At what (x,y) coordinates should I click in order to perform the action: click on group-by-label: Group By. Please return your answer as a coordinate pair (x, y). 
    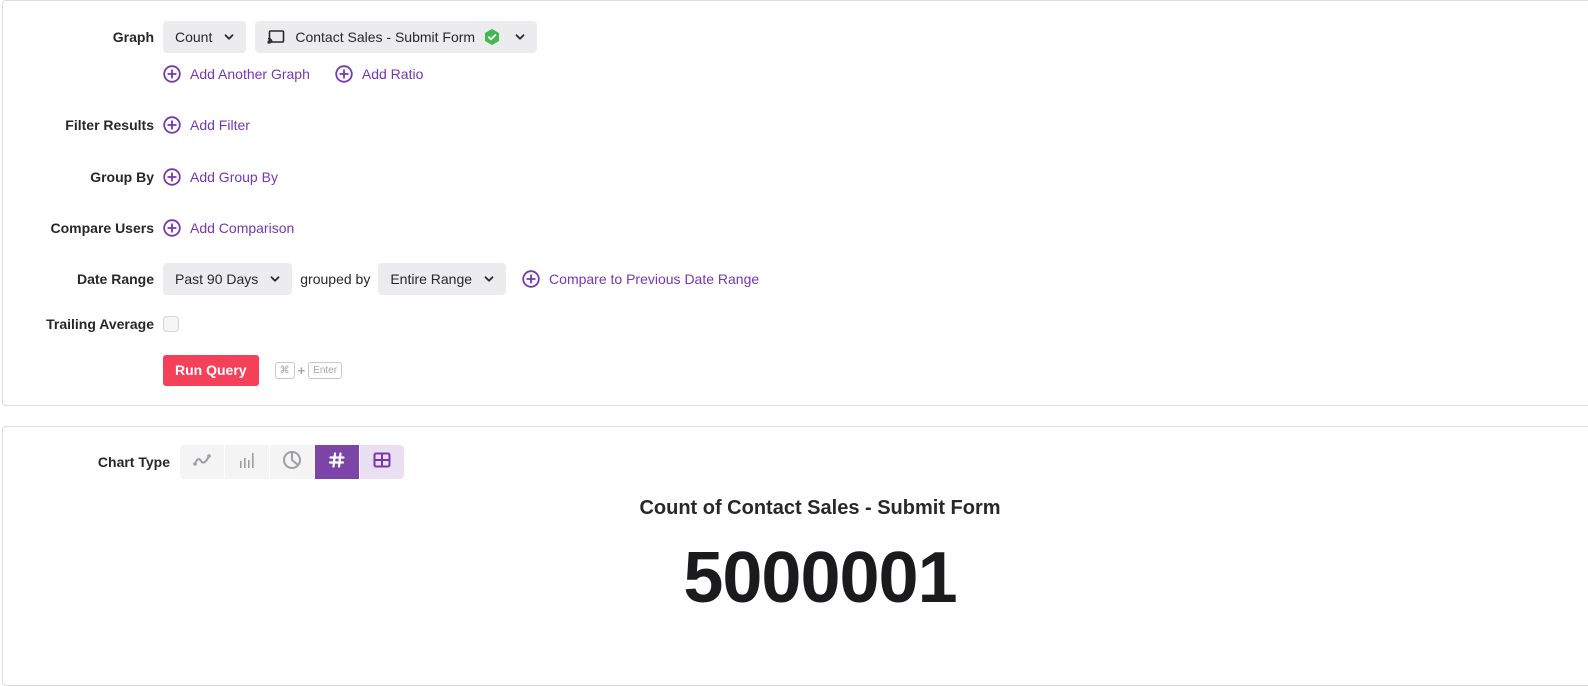
    Looking at the image, I should click on (122, 177).